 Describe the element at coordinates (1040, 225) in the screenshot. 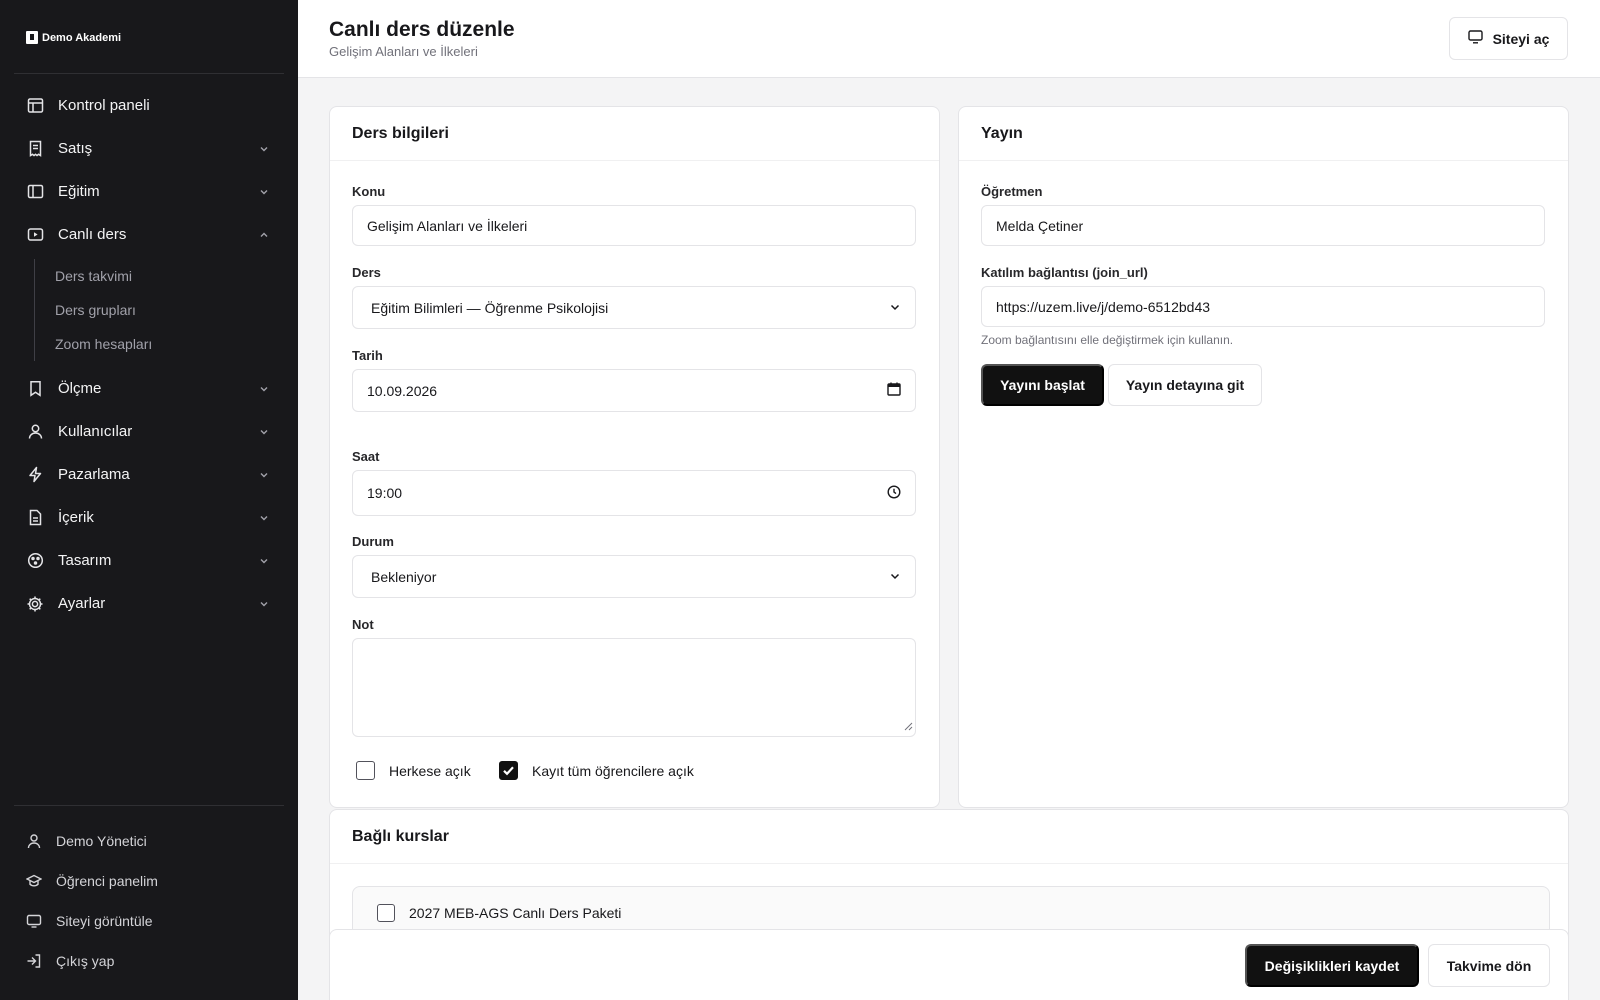

I see `teacher-value: Melda Çetiner` at that location.